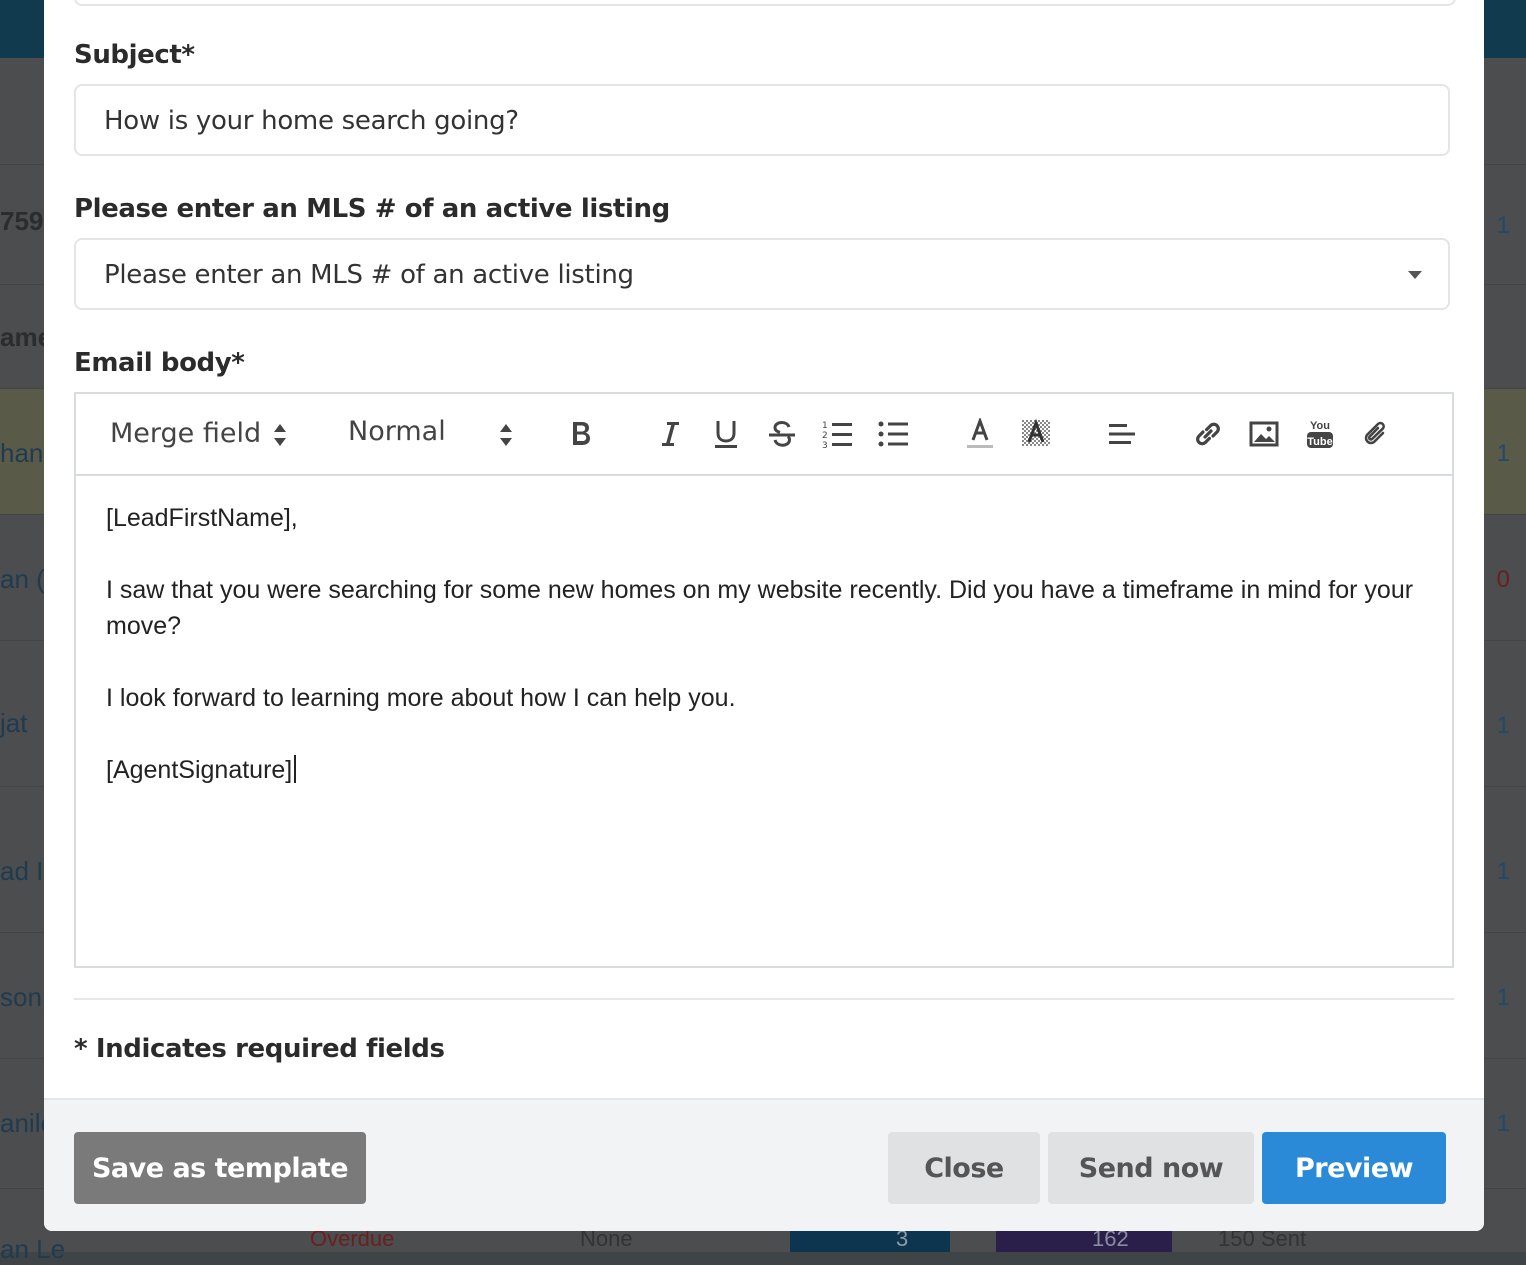 The width and height of the screenshot is (1526, 1265). I want to click on preview-button: Preview, so click(1354, 1168).